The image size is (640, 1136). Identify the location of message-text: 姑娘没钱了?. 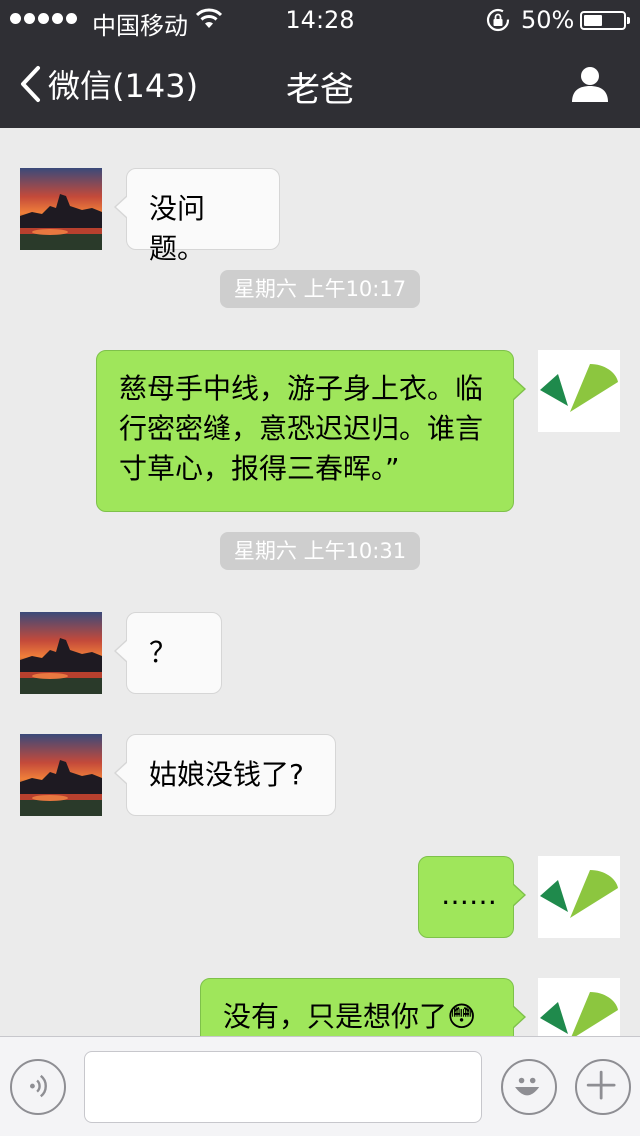
(226, 774).